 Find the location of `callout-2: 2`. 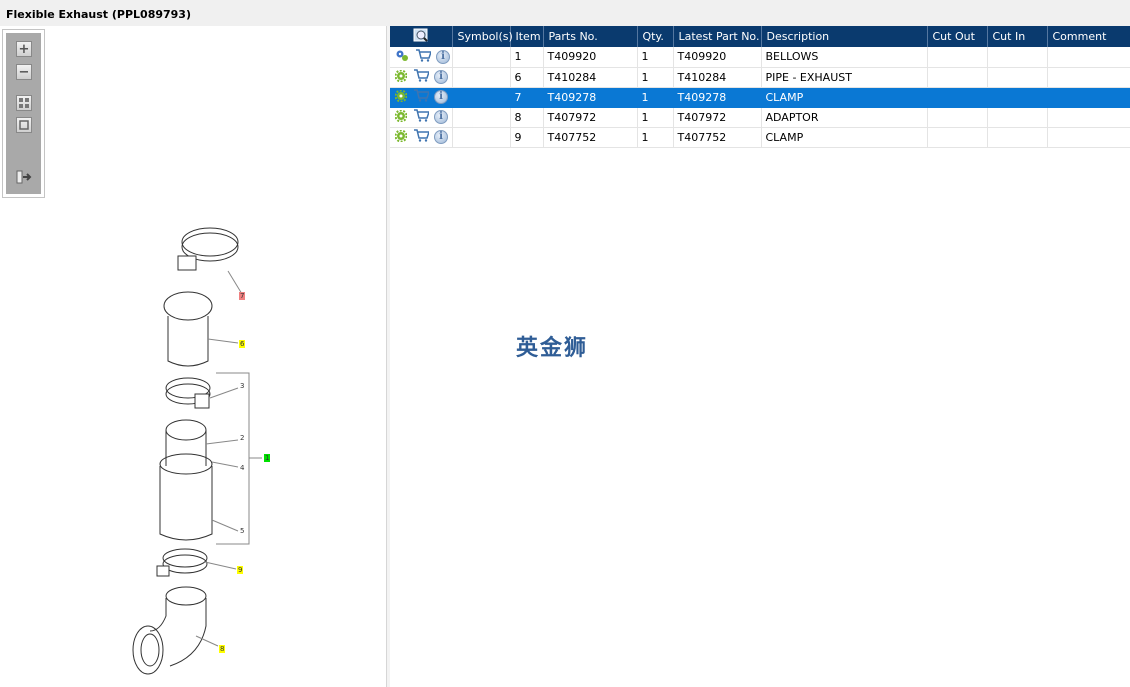

callout-2: 2 is located at coordinates (242, 438).